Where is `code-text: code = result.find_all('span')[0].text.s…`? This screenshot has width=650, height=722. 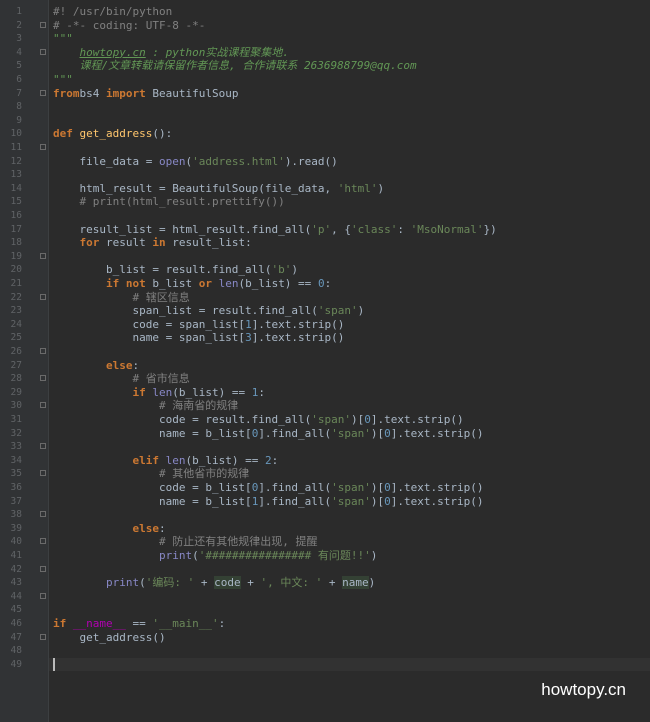
code-text: code = result.find_all('span')[0].text.s… is located at coordinates (258, 420).